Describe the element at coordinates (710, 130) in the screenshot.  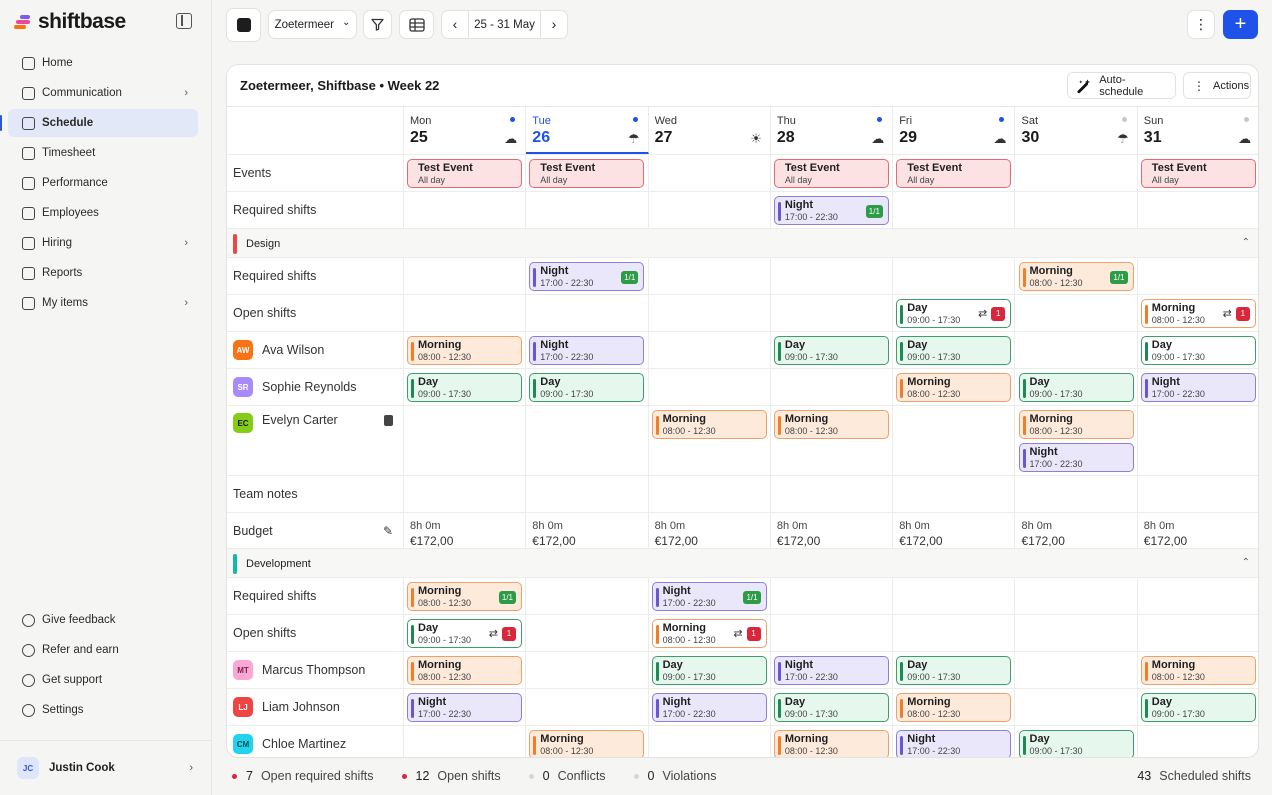
I see `day-header-wed: Wed 27 ☀` at that location.